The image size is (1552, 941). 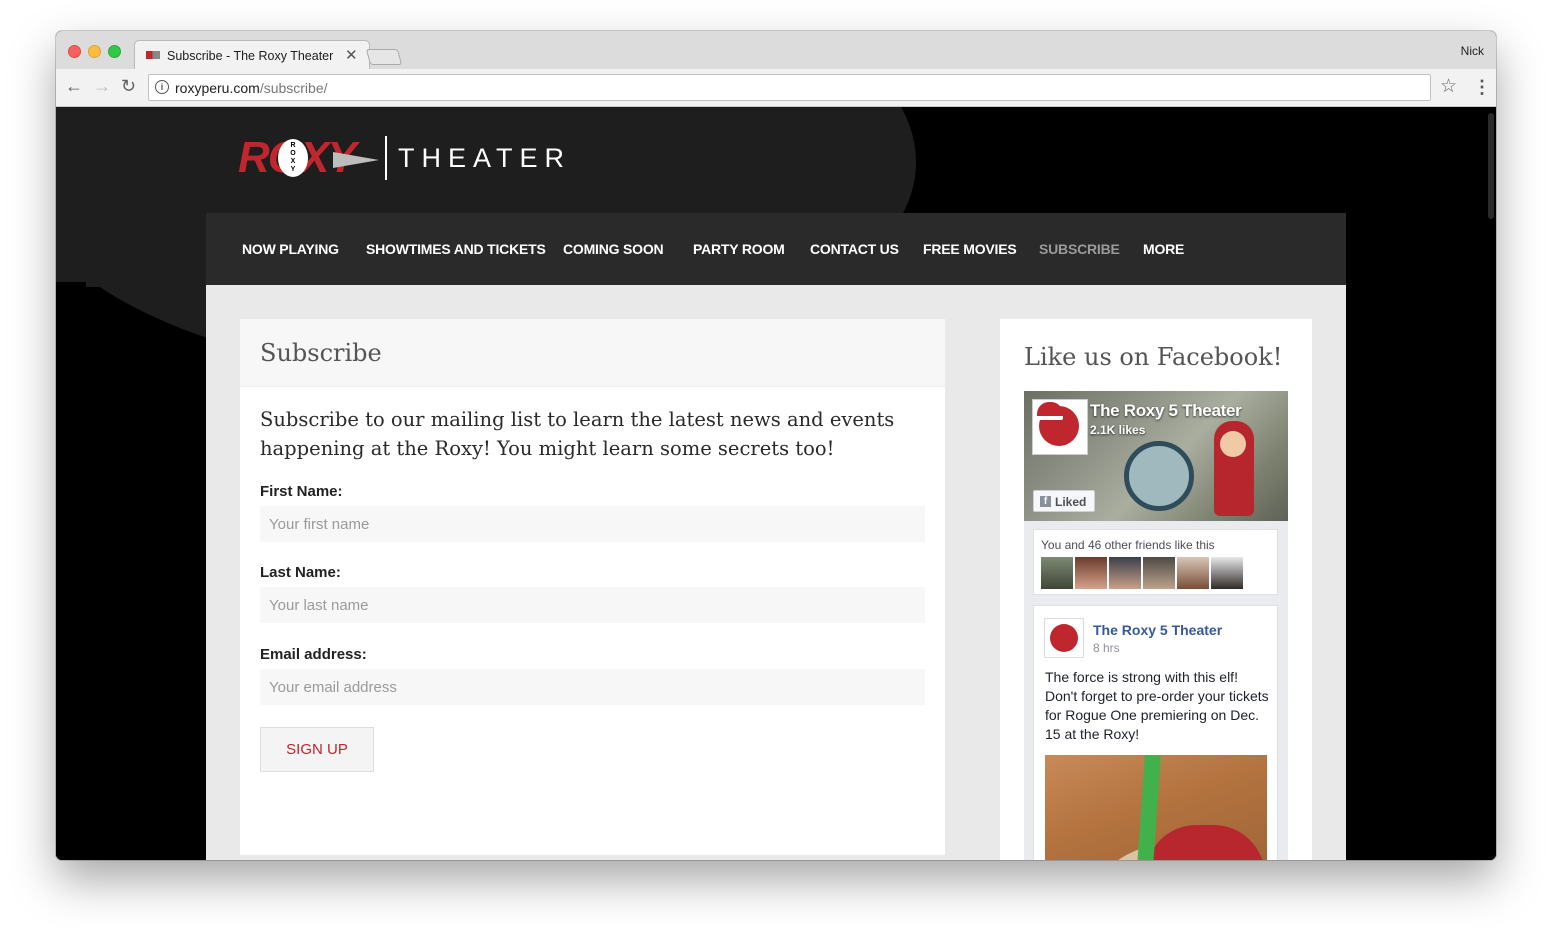 I want to click on browser-tab: Subscribe - The Roxy Theater ✕, so click(x=252, y=55).